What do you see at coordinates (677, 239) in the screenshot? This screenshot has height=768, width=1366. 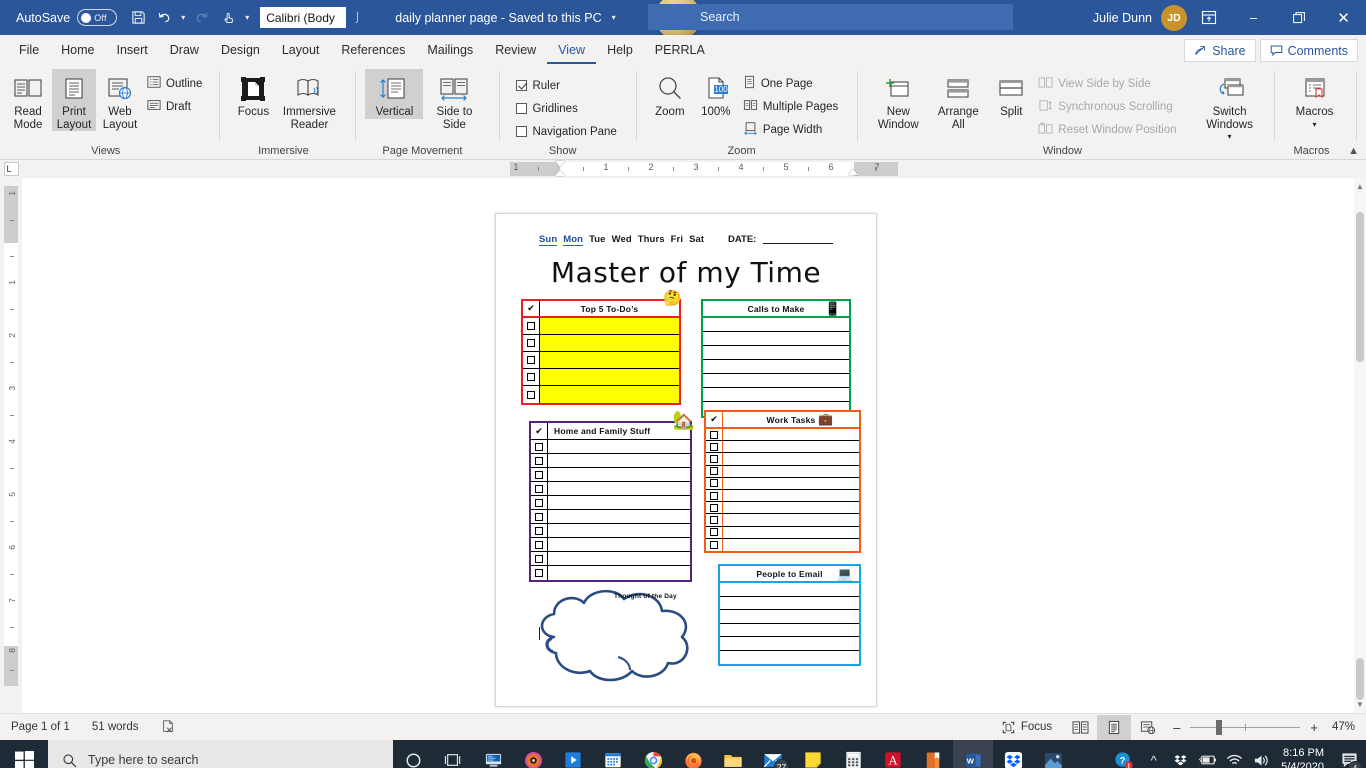 I see `day-fri: Fri` at bounding box center [677, 239].